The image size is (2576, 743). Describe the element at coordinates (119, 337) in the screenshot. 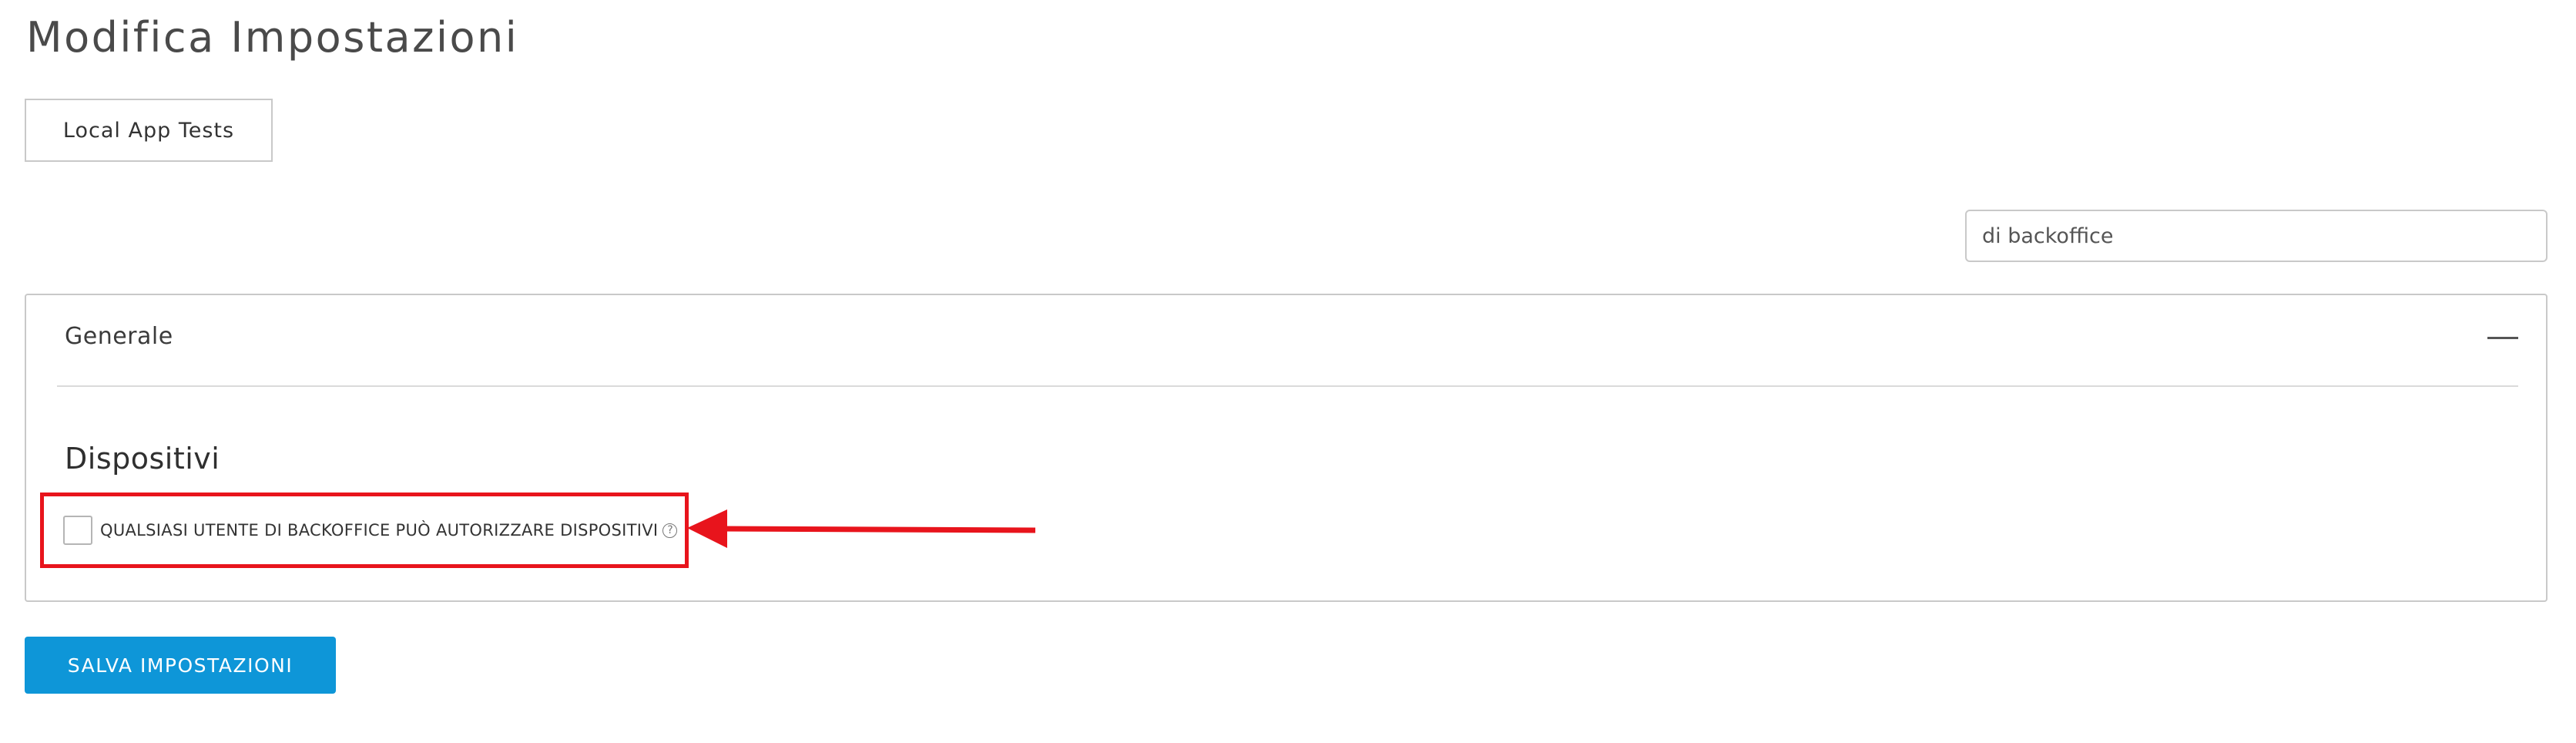

I see `panel-title: Generale` at that location.